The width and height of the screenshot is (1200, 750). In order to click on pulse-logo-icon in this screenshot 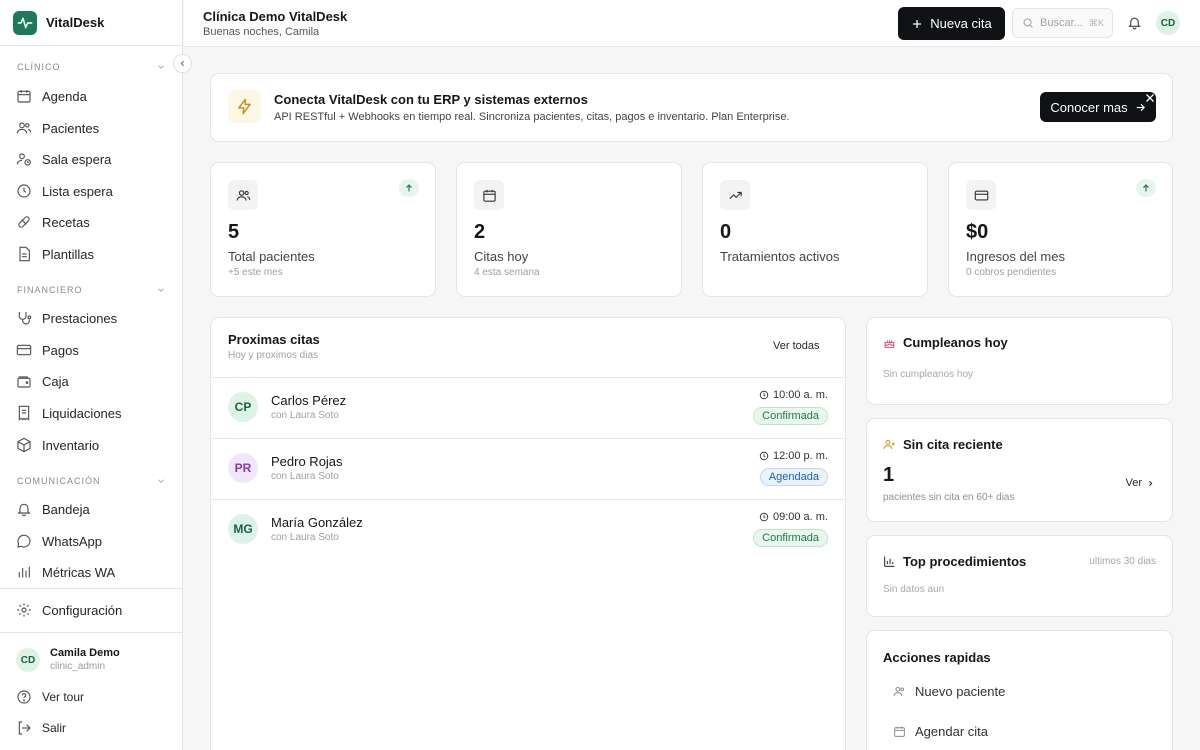, I will do `click(25, 22)`.